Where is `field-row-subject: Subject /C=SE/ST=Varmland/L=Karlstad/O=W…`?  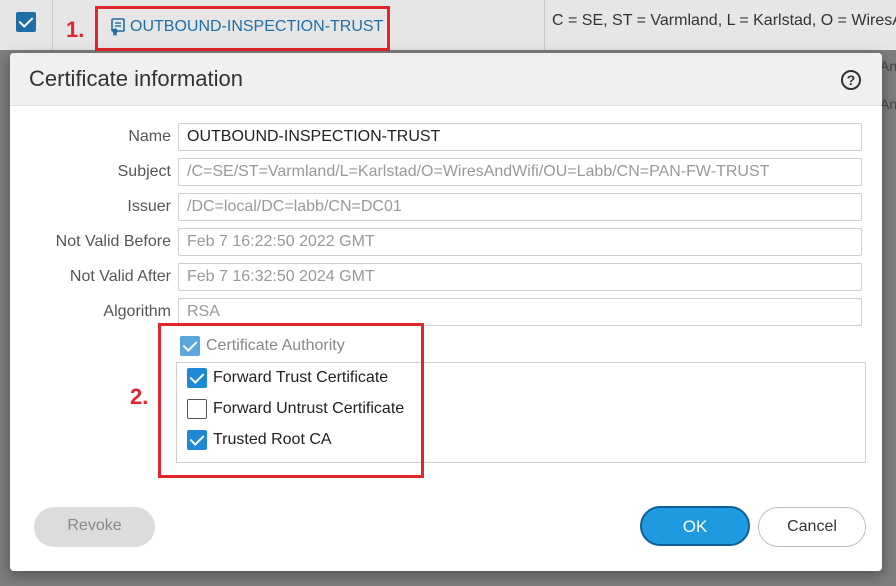 field-row-subject: Subject /C=SE/ST=Varmland/L=Karlstad/O=W… is located at coordinates (446, 172).